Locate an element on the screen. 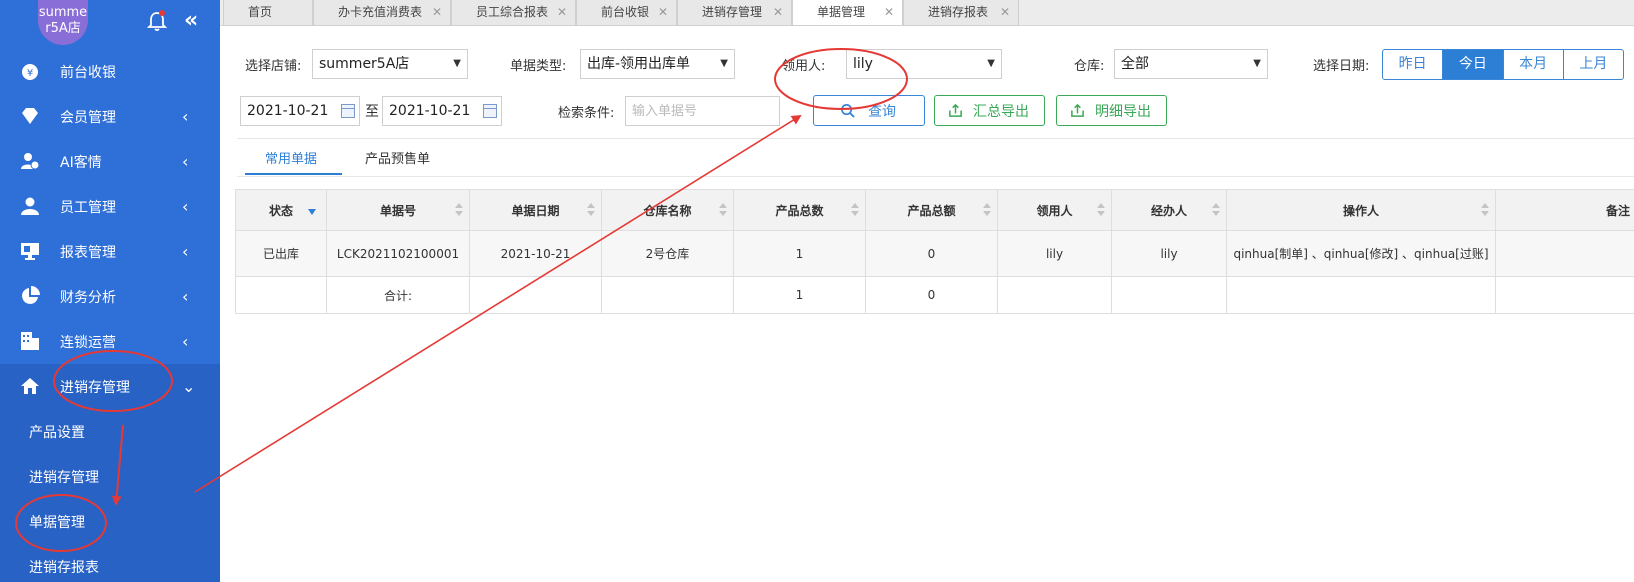  date-to-field: 2021-10-21 is located at coordinates (442, 111).